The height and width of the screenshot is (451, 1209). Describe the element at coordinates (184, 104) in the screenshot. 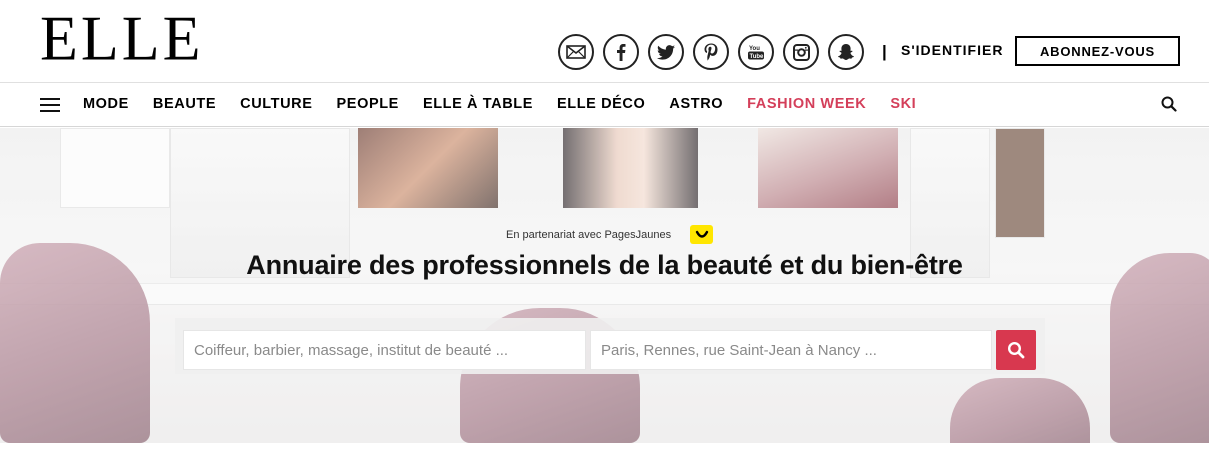

I see `nav-item-beaute: BEAUTE` at that location.